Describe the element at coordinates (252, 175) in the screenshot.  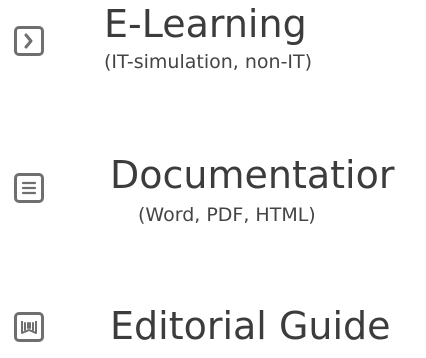
I see `menu-item-title: Documentatior` at that location.